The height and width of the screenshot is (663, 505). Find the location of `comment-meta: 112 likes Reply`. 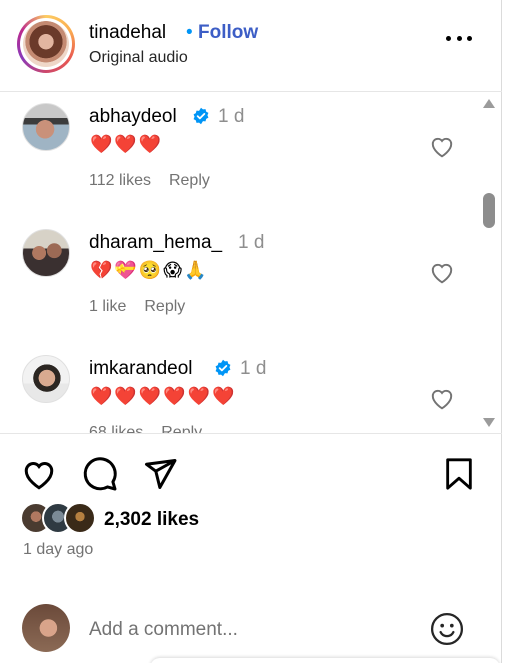

comment-meta: 112 likes Reply is located at coordinates (149, 181).